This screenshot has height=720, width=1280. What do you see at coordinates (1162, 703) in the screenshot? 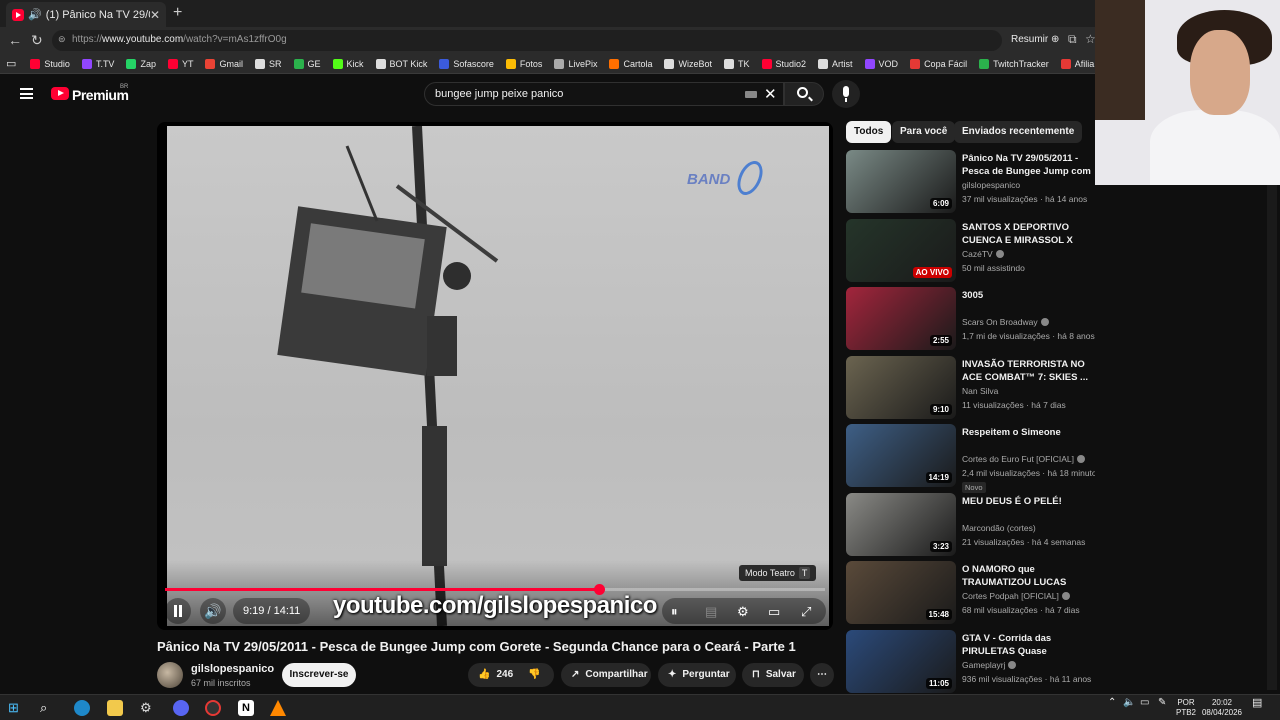
I see `tray-pen-icon: ✎` at bounding box center [1162, 703].